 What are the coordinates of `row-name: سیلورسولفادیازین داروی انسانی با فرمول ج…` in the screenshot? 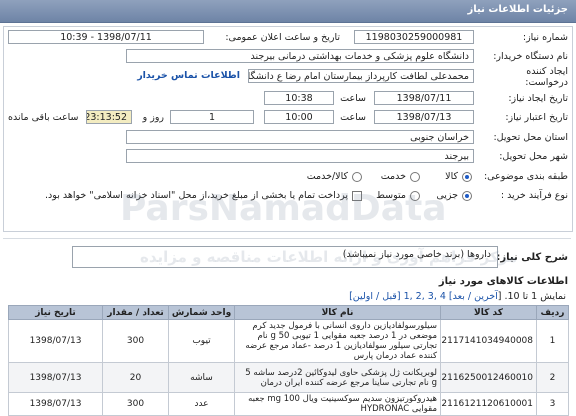 It's located at (337, 341).